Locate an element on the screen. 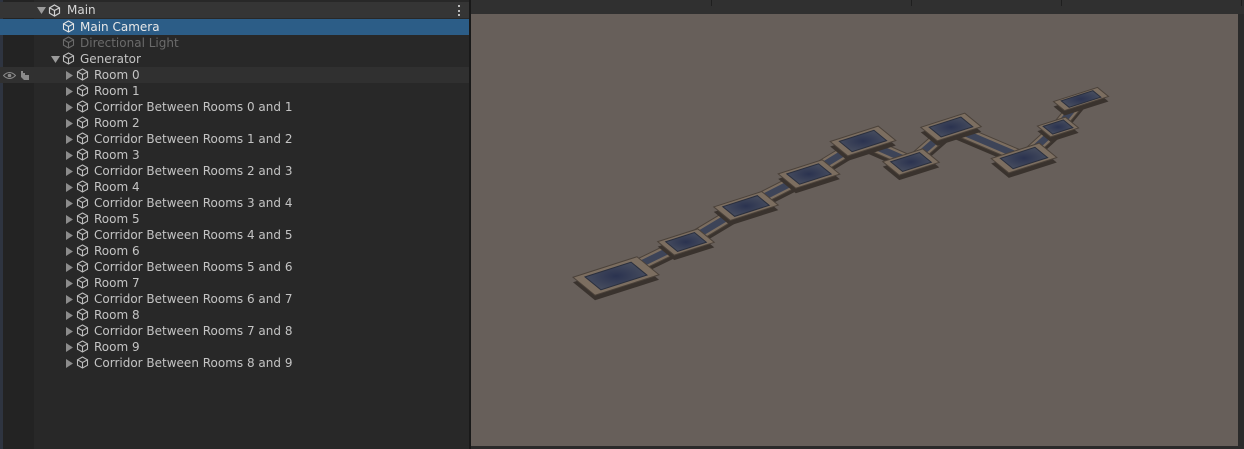  item-label: Room 3 is located at coordinates (117, 155).